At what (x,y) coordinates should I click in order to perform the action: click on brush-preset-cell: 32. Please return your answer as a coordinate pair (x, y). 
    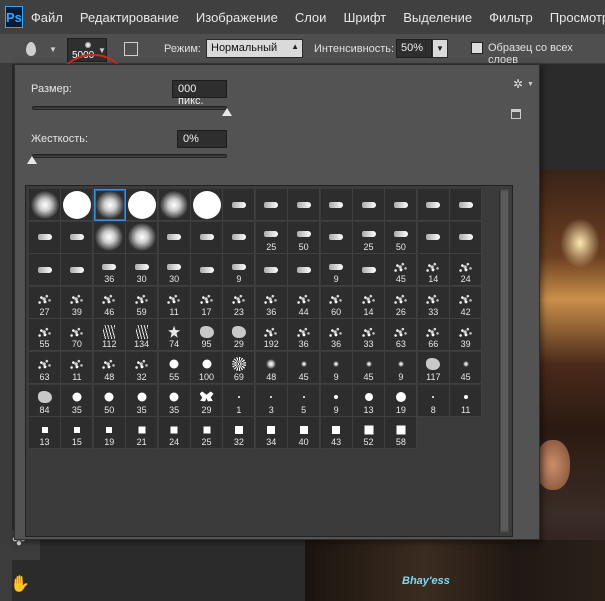
    Looking at the image, I should click on (142, 368).